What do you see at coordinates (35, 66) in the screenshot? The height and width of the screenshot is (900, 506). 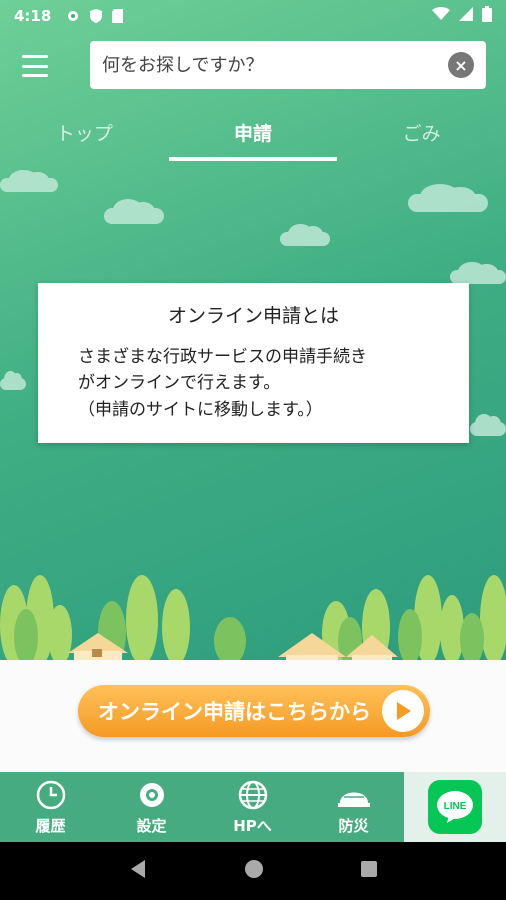 I see `hamburger-menu-button` at bounding box center [35, 66].